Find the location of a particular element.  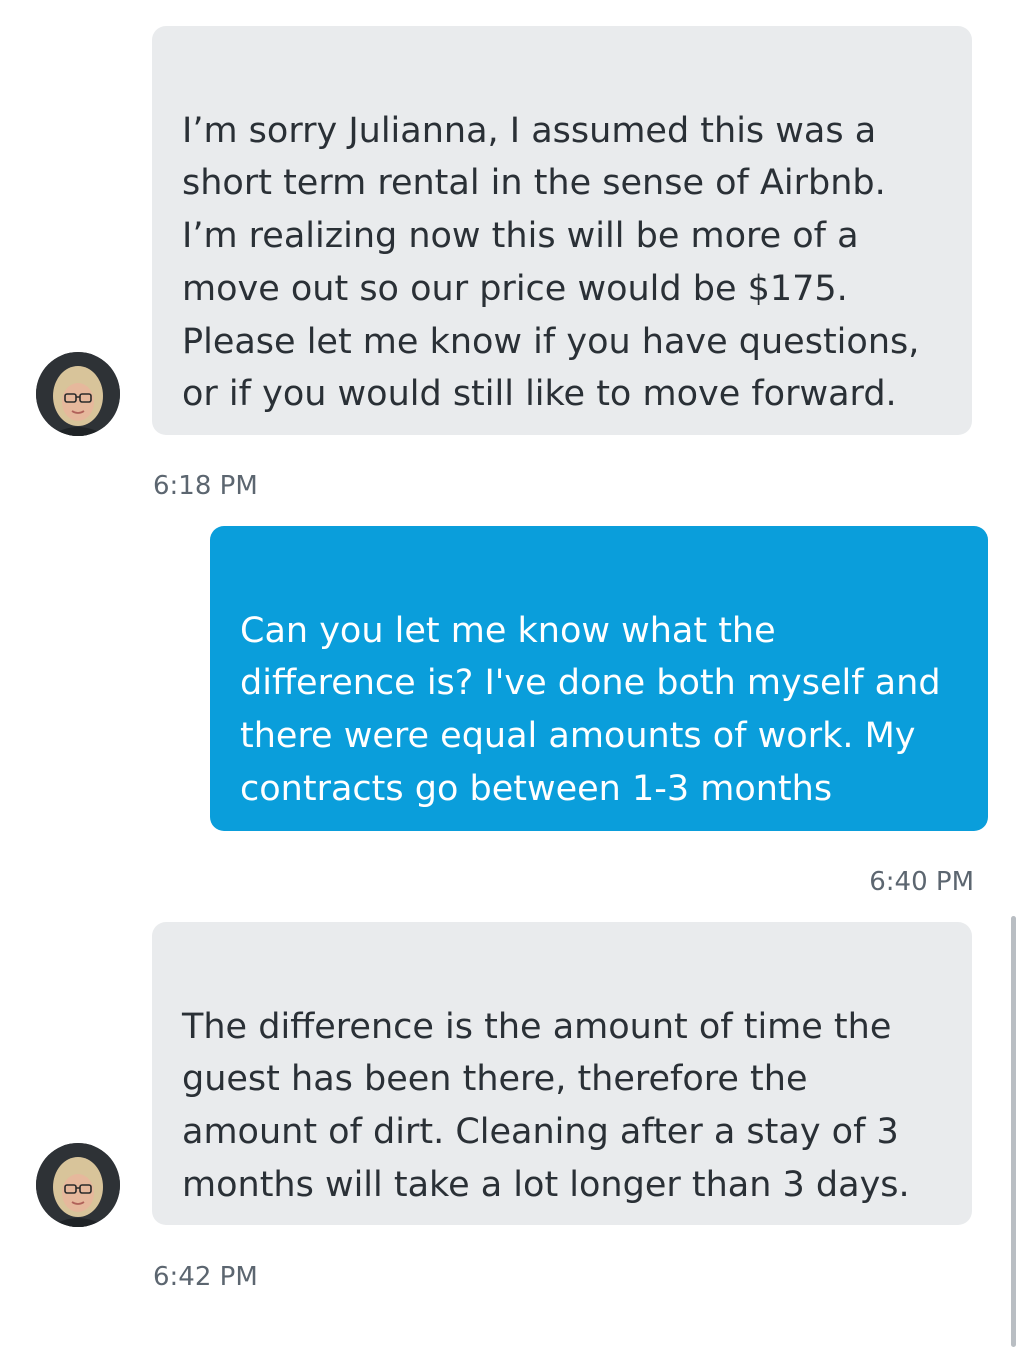

message-timestamp: 6:18 PM is located at coordinates (205, 486).